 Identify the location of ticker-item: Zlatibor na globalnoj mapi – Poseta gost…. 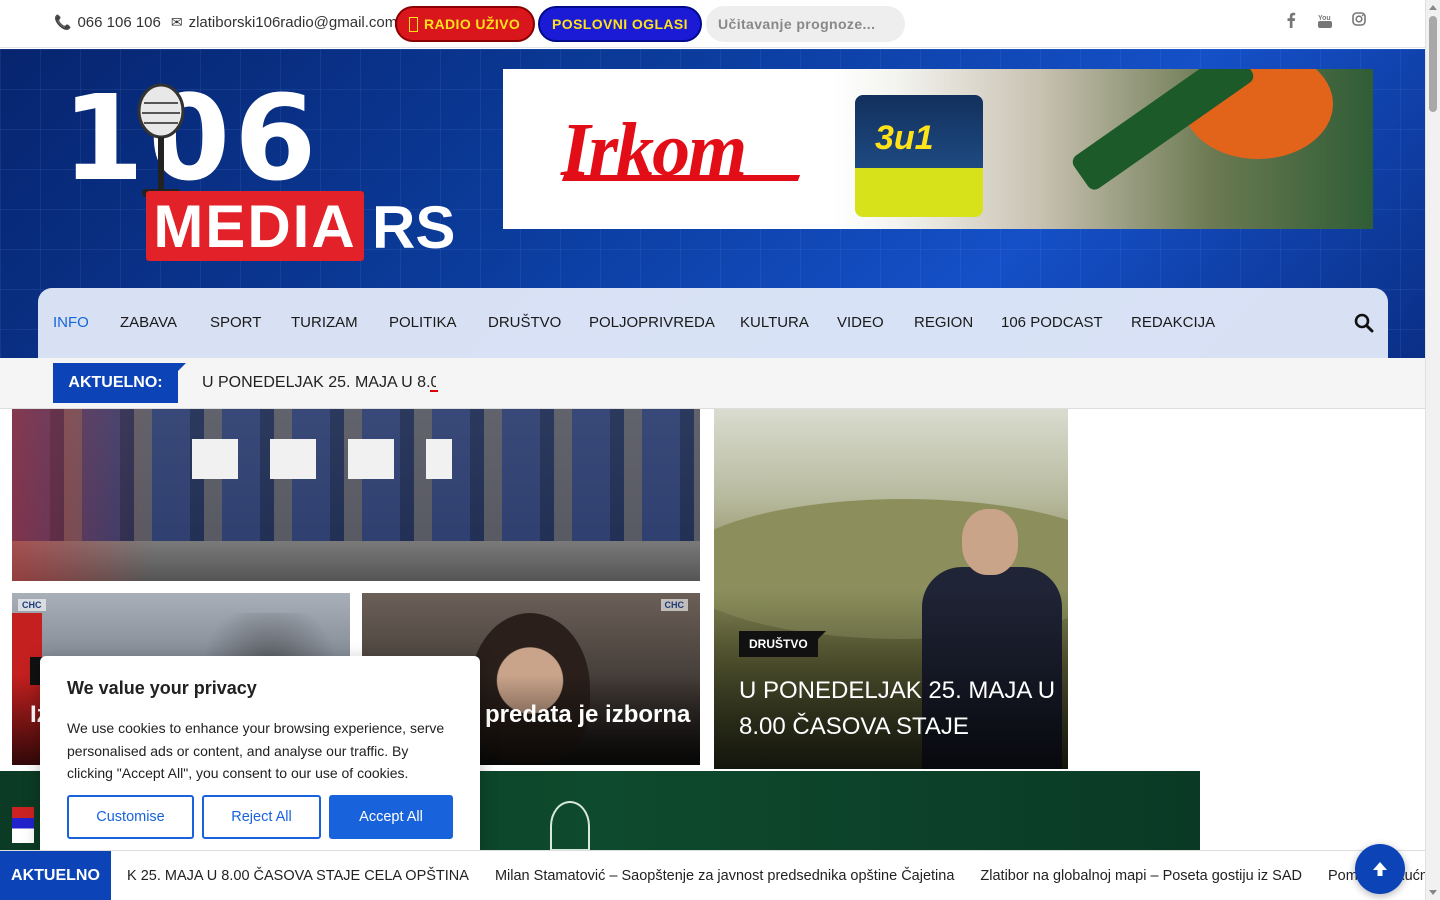
(1138, 875).